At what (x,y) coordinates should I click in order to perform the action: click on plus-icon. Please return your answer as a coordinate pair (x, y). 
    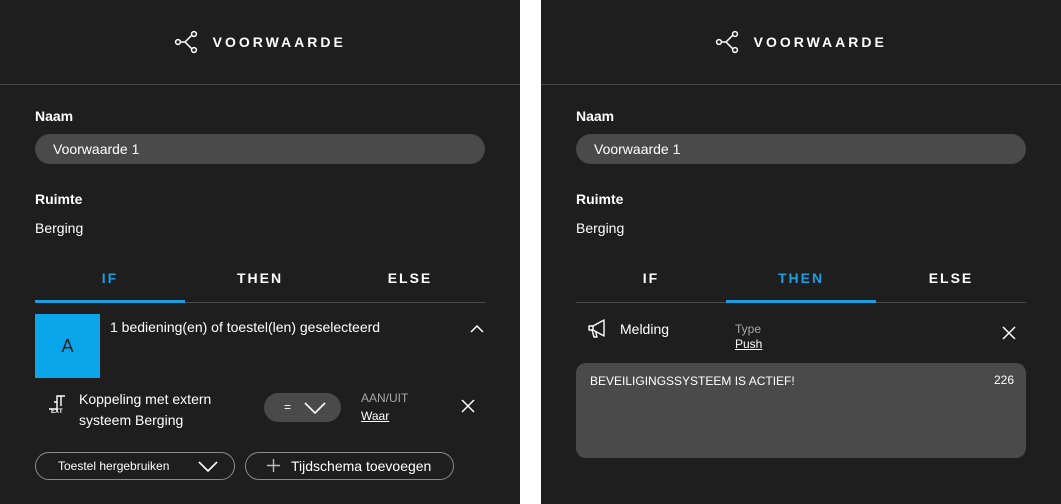
    Looking at the image, I should click on (273, 465).